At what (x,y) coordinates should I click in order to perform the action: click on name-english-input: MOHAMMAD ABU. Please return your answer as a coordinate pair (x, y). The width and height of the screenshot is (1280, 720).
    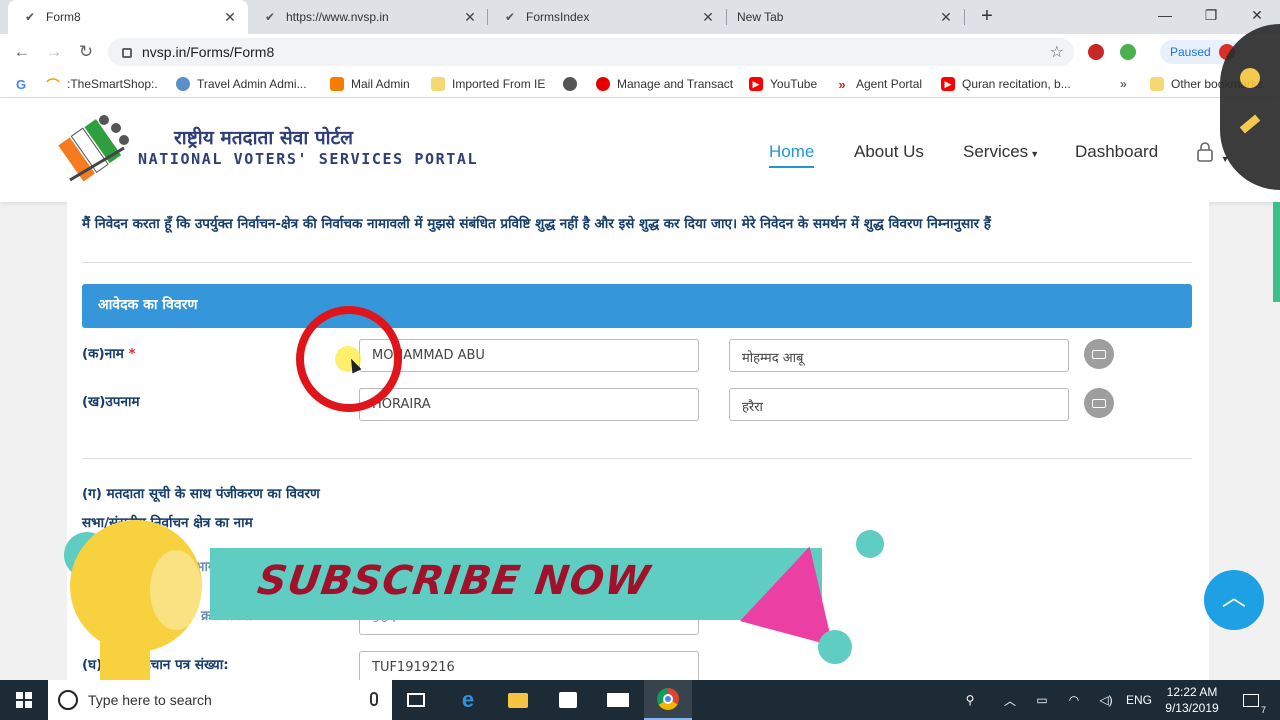
    Looking at the image, I should click on (529, 355).